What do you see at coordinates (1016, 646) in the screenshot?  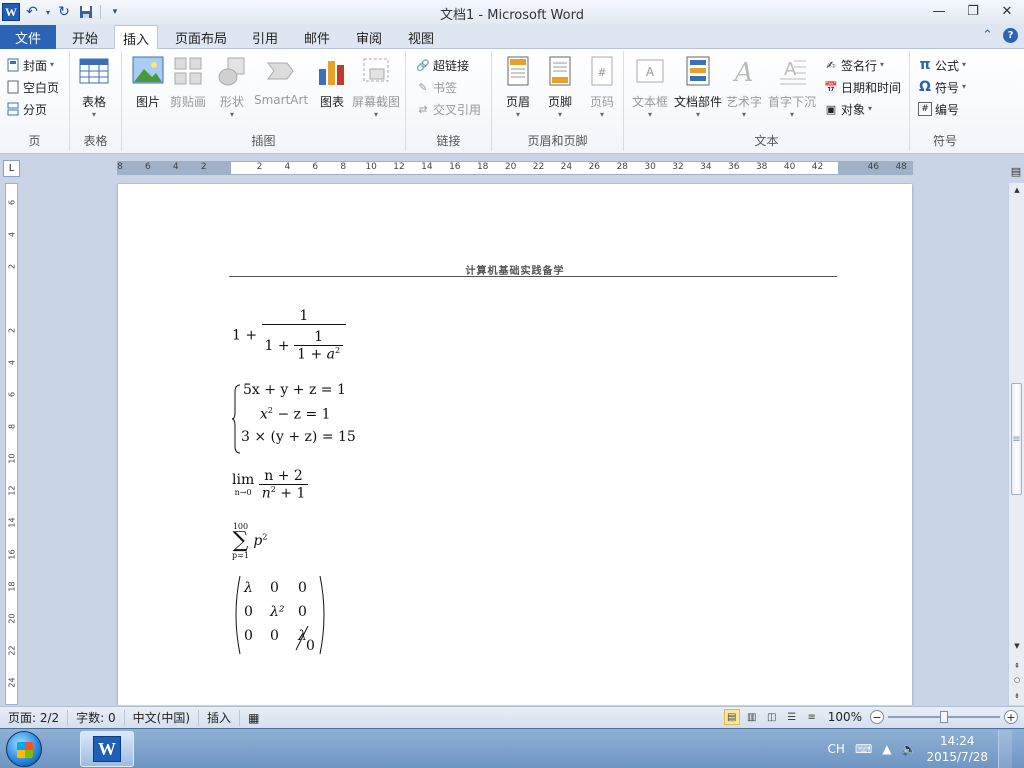 I see `scroll-down-icon: ▼` at bounding box center [1016, 646].